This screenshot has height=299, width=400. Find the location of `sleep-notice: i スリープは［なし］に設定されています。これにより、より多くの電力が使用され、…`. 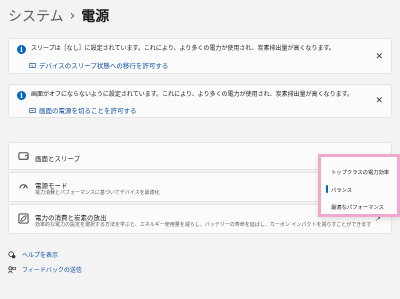

sleep-notice: i スリープは［なし］に設定されています。これにより、より多くの電力が使用され、… is located at coordinates (200, 56).